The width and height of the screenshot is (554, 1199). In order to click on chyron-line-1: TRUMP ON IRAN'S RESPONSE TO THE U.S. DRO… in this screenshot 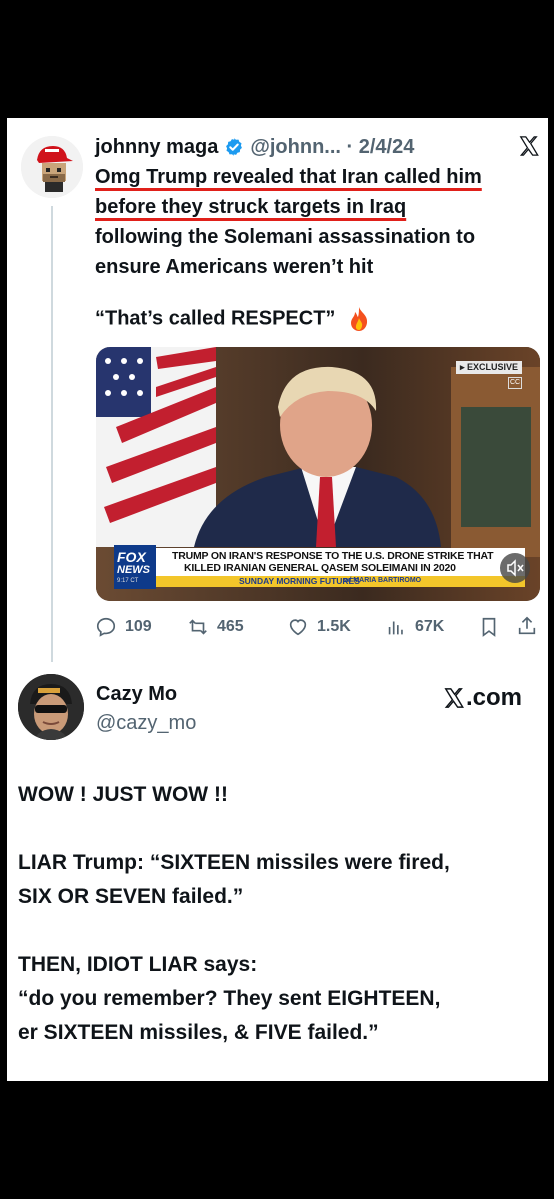, I will do `click(333, 556)`.